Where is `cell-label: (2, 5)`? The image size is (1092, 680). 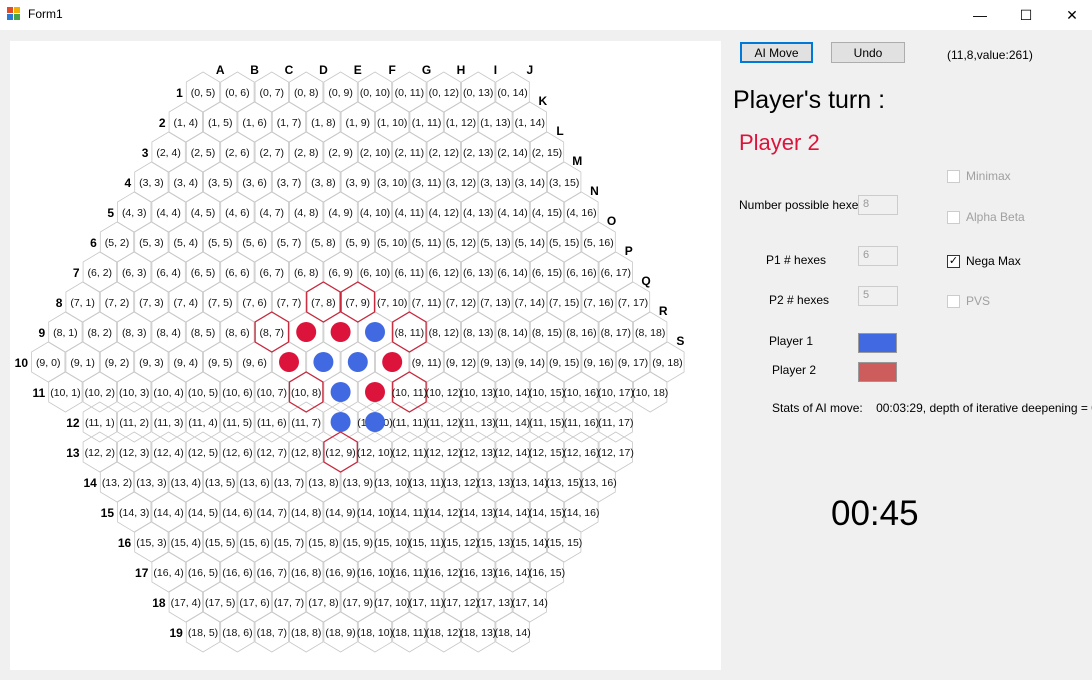
cell-label: (2, 5) is located at coordinates (203, 153).